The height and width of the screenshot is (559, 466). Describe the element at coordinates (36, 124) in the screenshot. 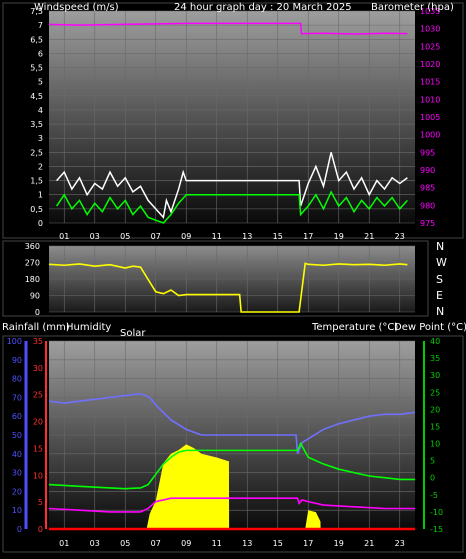

I see `tick-label-windspeed: 3,5` at that location.